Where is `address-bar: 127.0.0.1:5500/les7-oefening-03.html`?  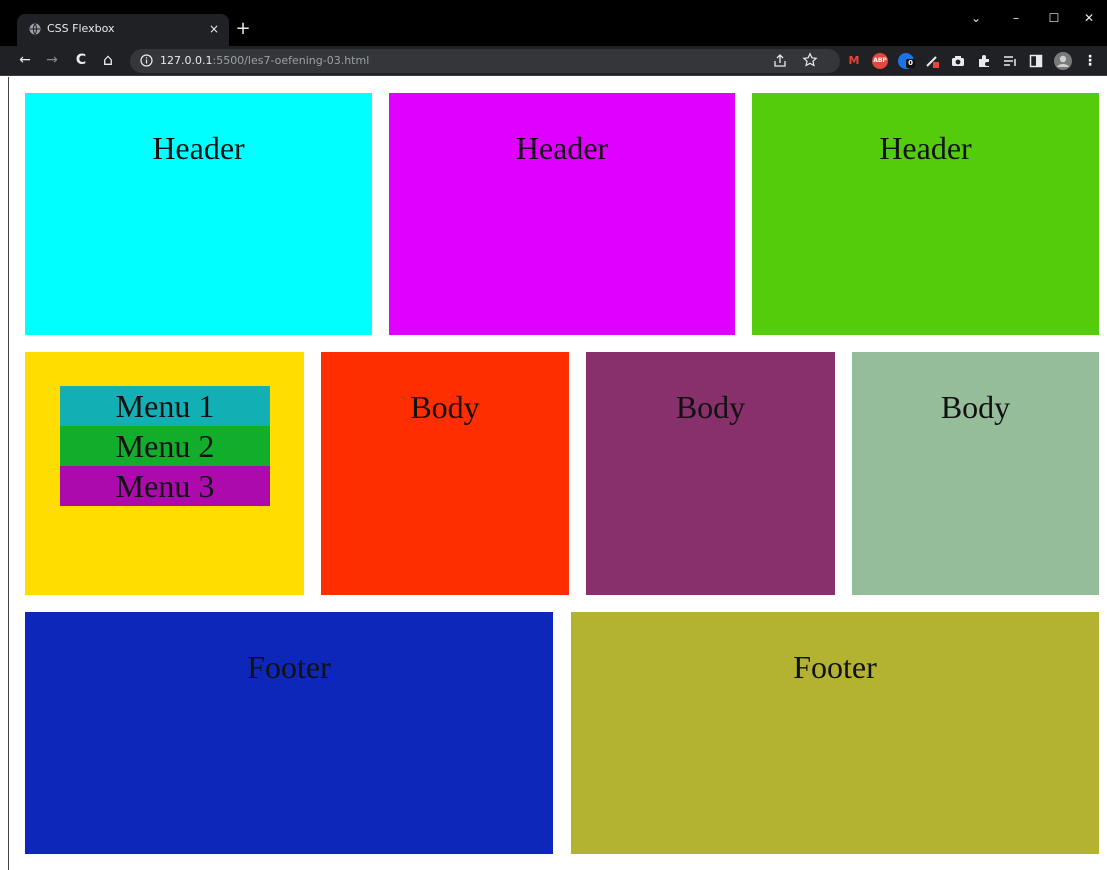 address-bar: 127.0.0.1:5500/les7-oefening-03.html is located at coordinates (485, 61).